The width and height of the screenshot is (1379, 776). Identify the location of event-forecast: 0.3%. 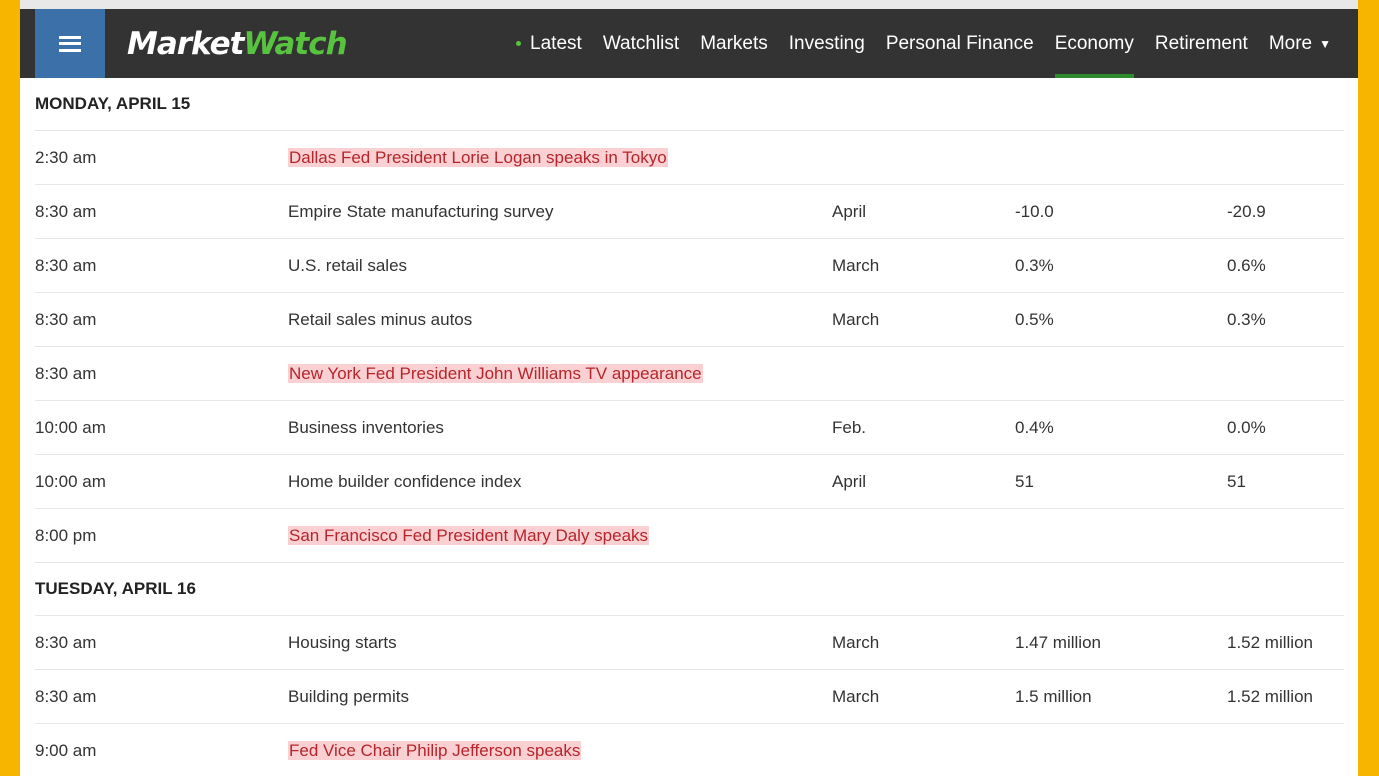
(1034, 265).